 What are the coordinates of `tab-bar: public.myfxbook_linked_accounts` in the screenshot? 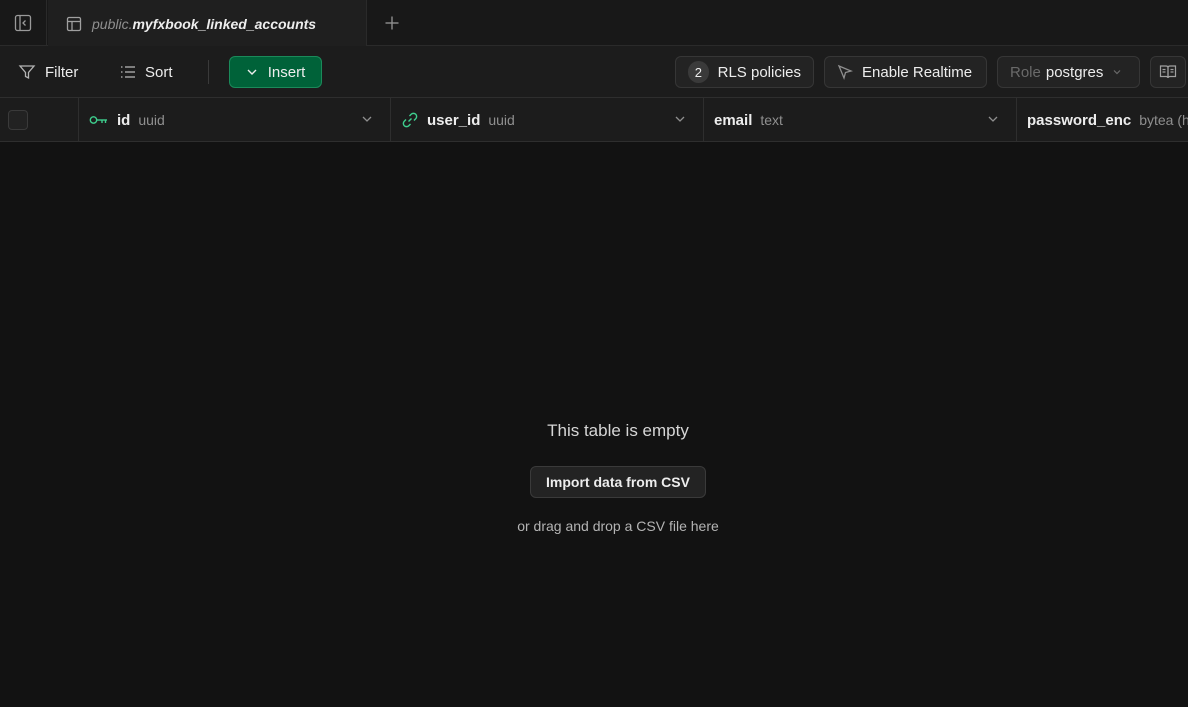 It's located at (594, 23).